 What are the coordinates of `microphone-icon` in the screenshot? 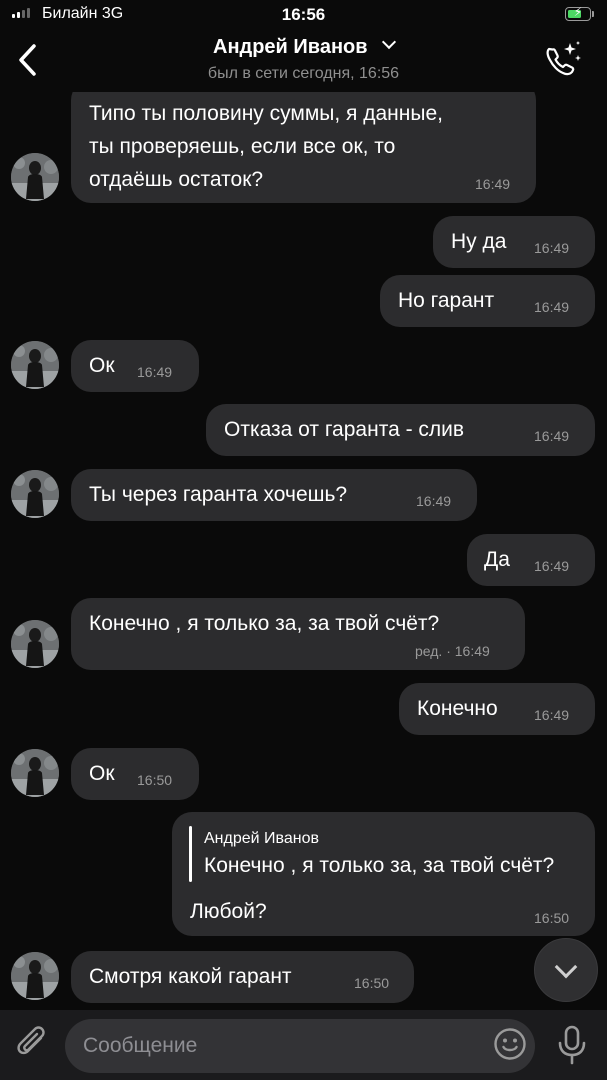 It's located at (572, 1045).